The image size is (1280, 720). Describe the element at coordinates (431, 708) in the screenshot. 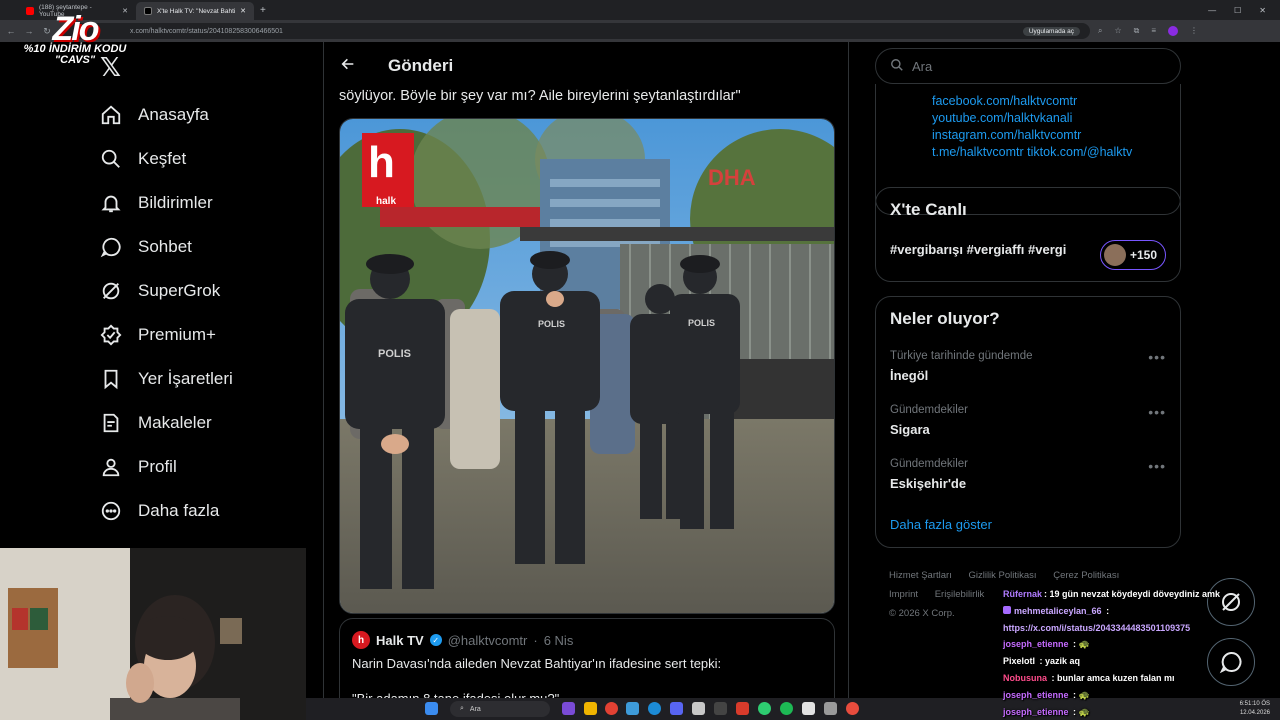

I see `windows-start-icon` at that location.